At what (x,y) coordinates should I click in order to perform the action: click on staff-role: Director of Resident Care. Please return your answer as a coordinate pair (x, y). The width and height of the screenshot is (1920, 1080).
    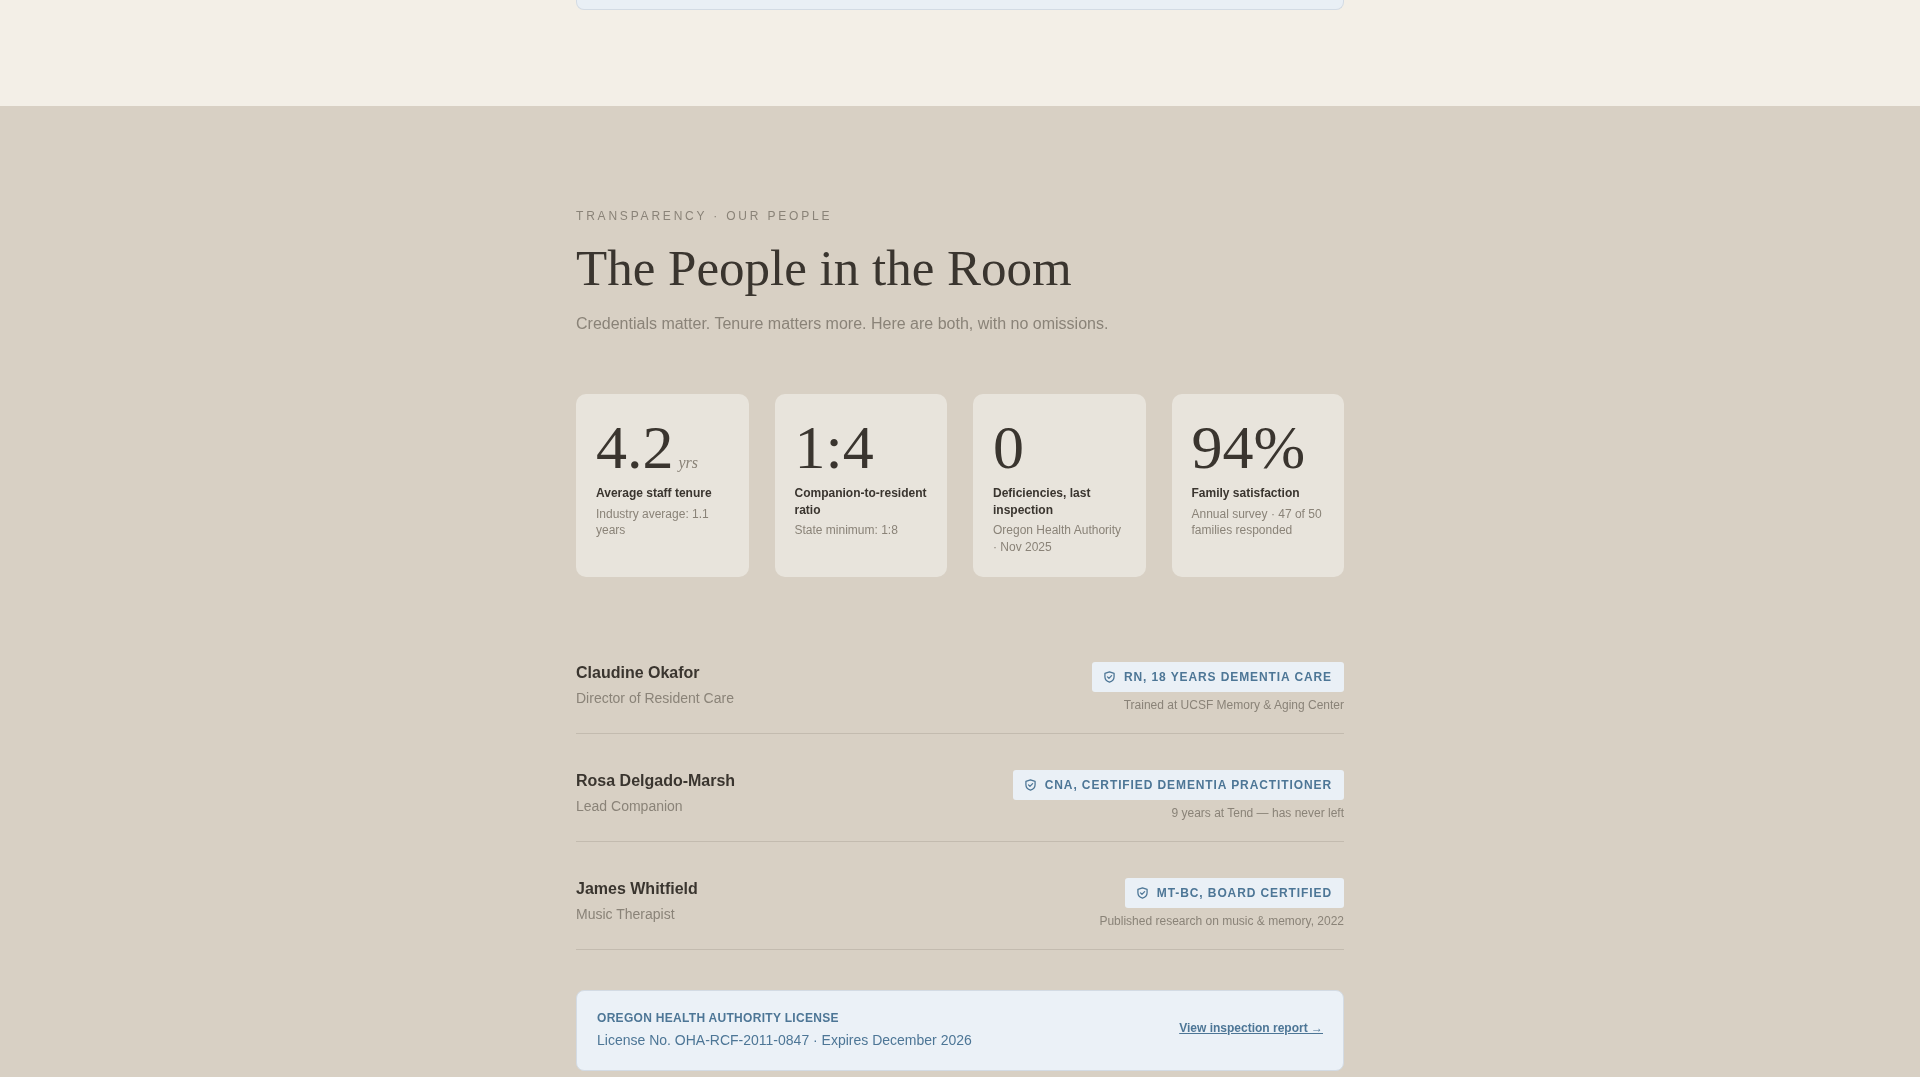
    Looking at the image, I should click on (655, 698).